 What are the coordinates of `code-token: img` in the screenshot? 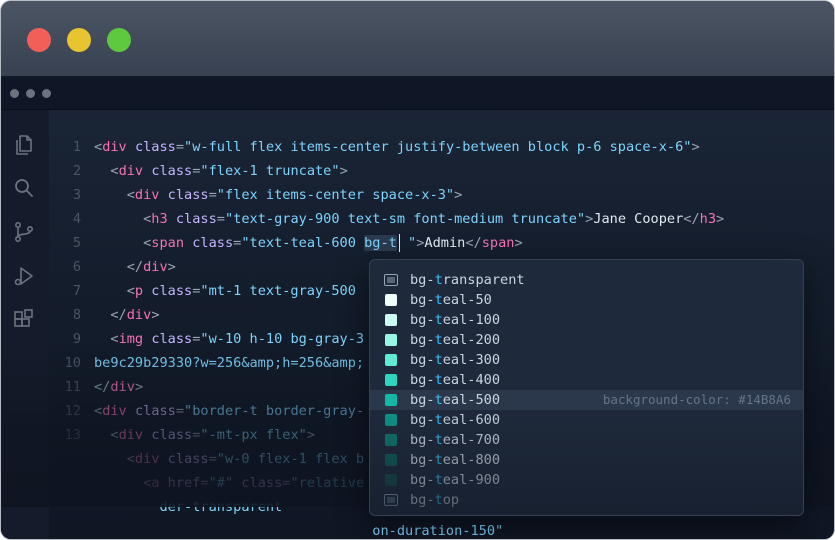 It's located at (131, 339).